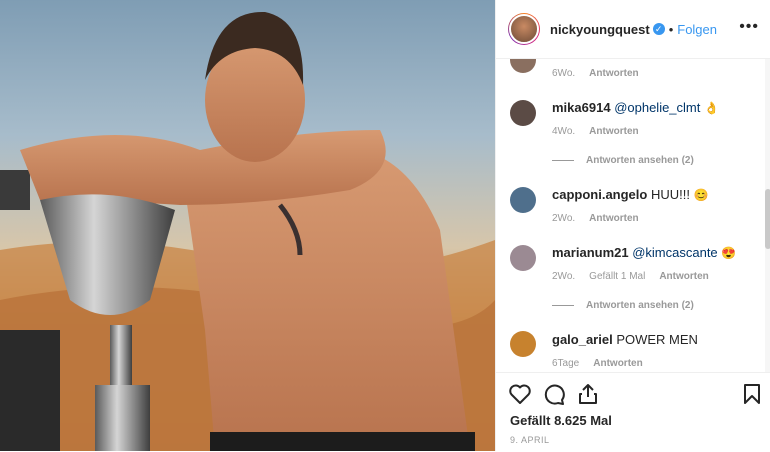  What do you see at coordinates (633, 412) in the screenshot?
I see `post-actions: Gefällt 8.625 Mal 9. April` at bounding box center [633, 412].